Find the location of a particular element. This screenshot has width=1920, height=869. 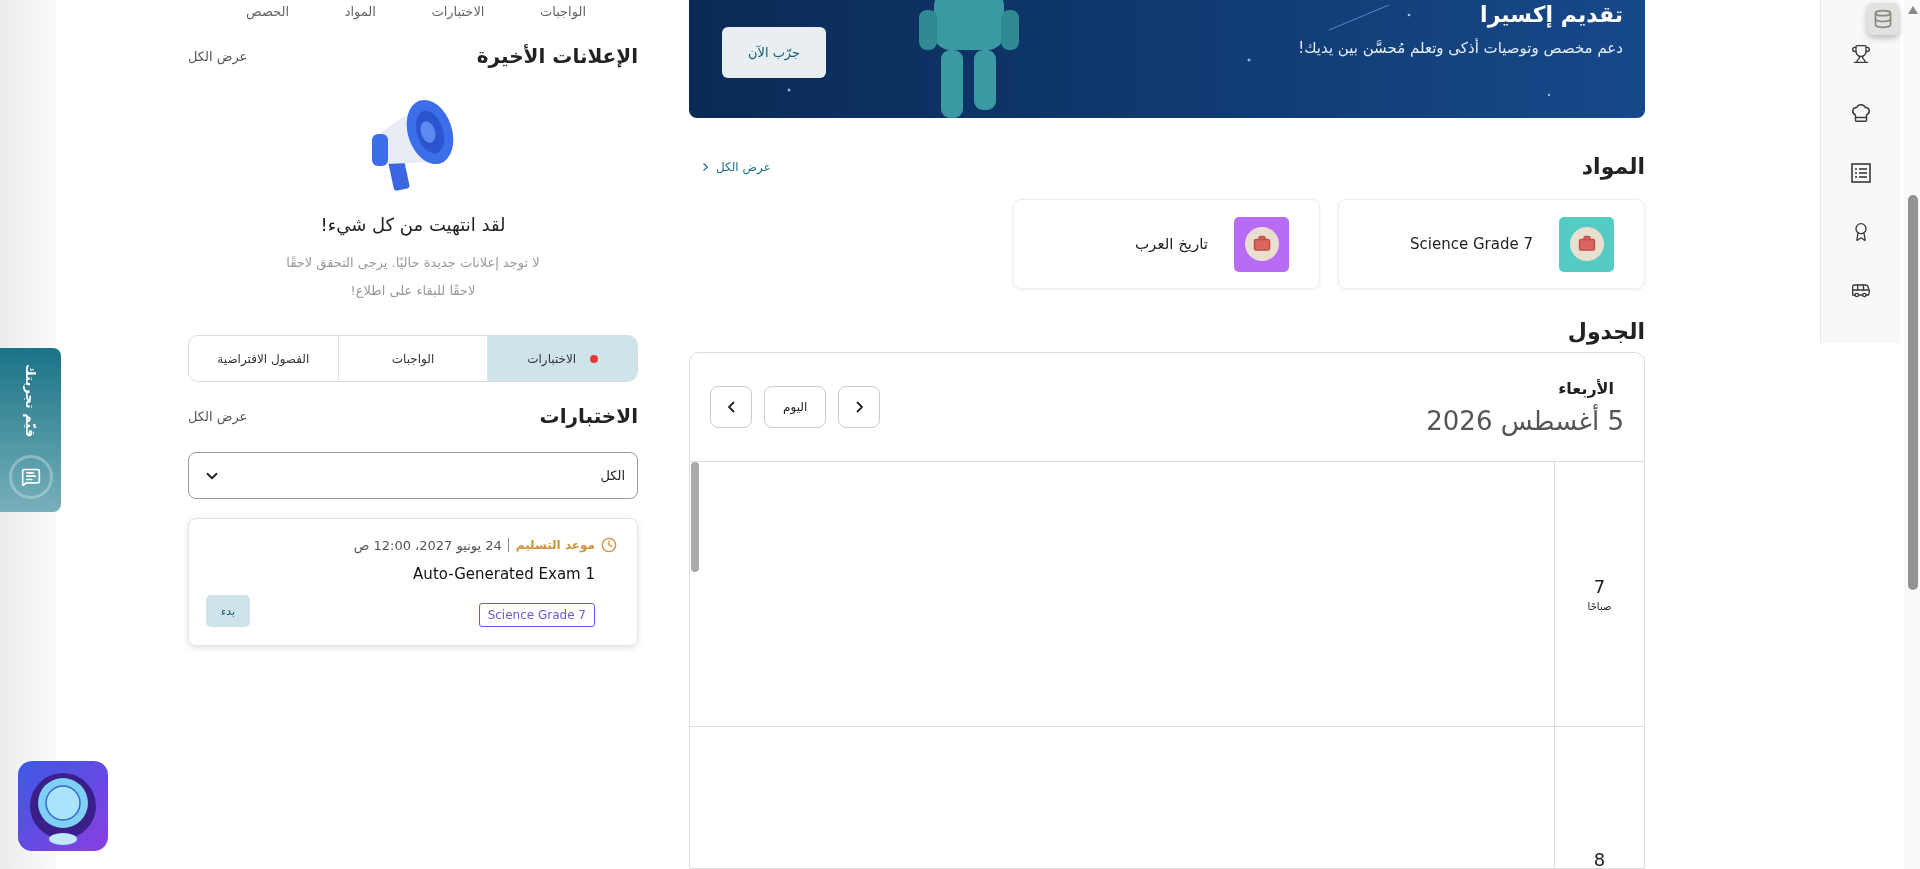

subject-name: Science Grade 7 is located at coordinates (1471, 244).